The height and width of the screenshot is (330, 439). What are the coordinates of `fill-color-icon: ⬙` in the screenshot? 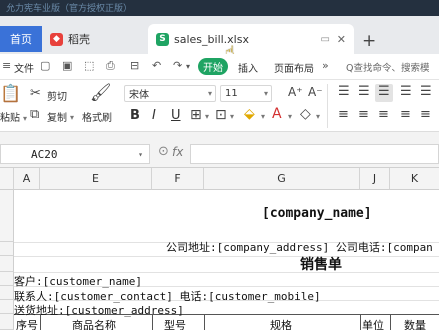 It's located at (249, 114).